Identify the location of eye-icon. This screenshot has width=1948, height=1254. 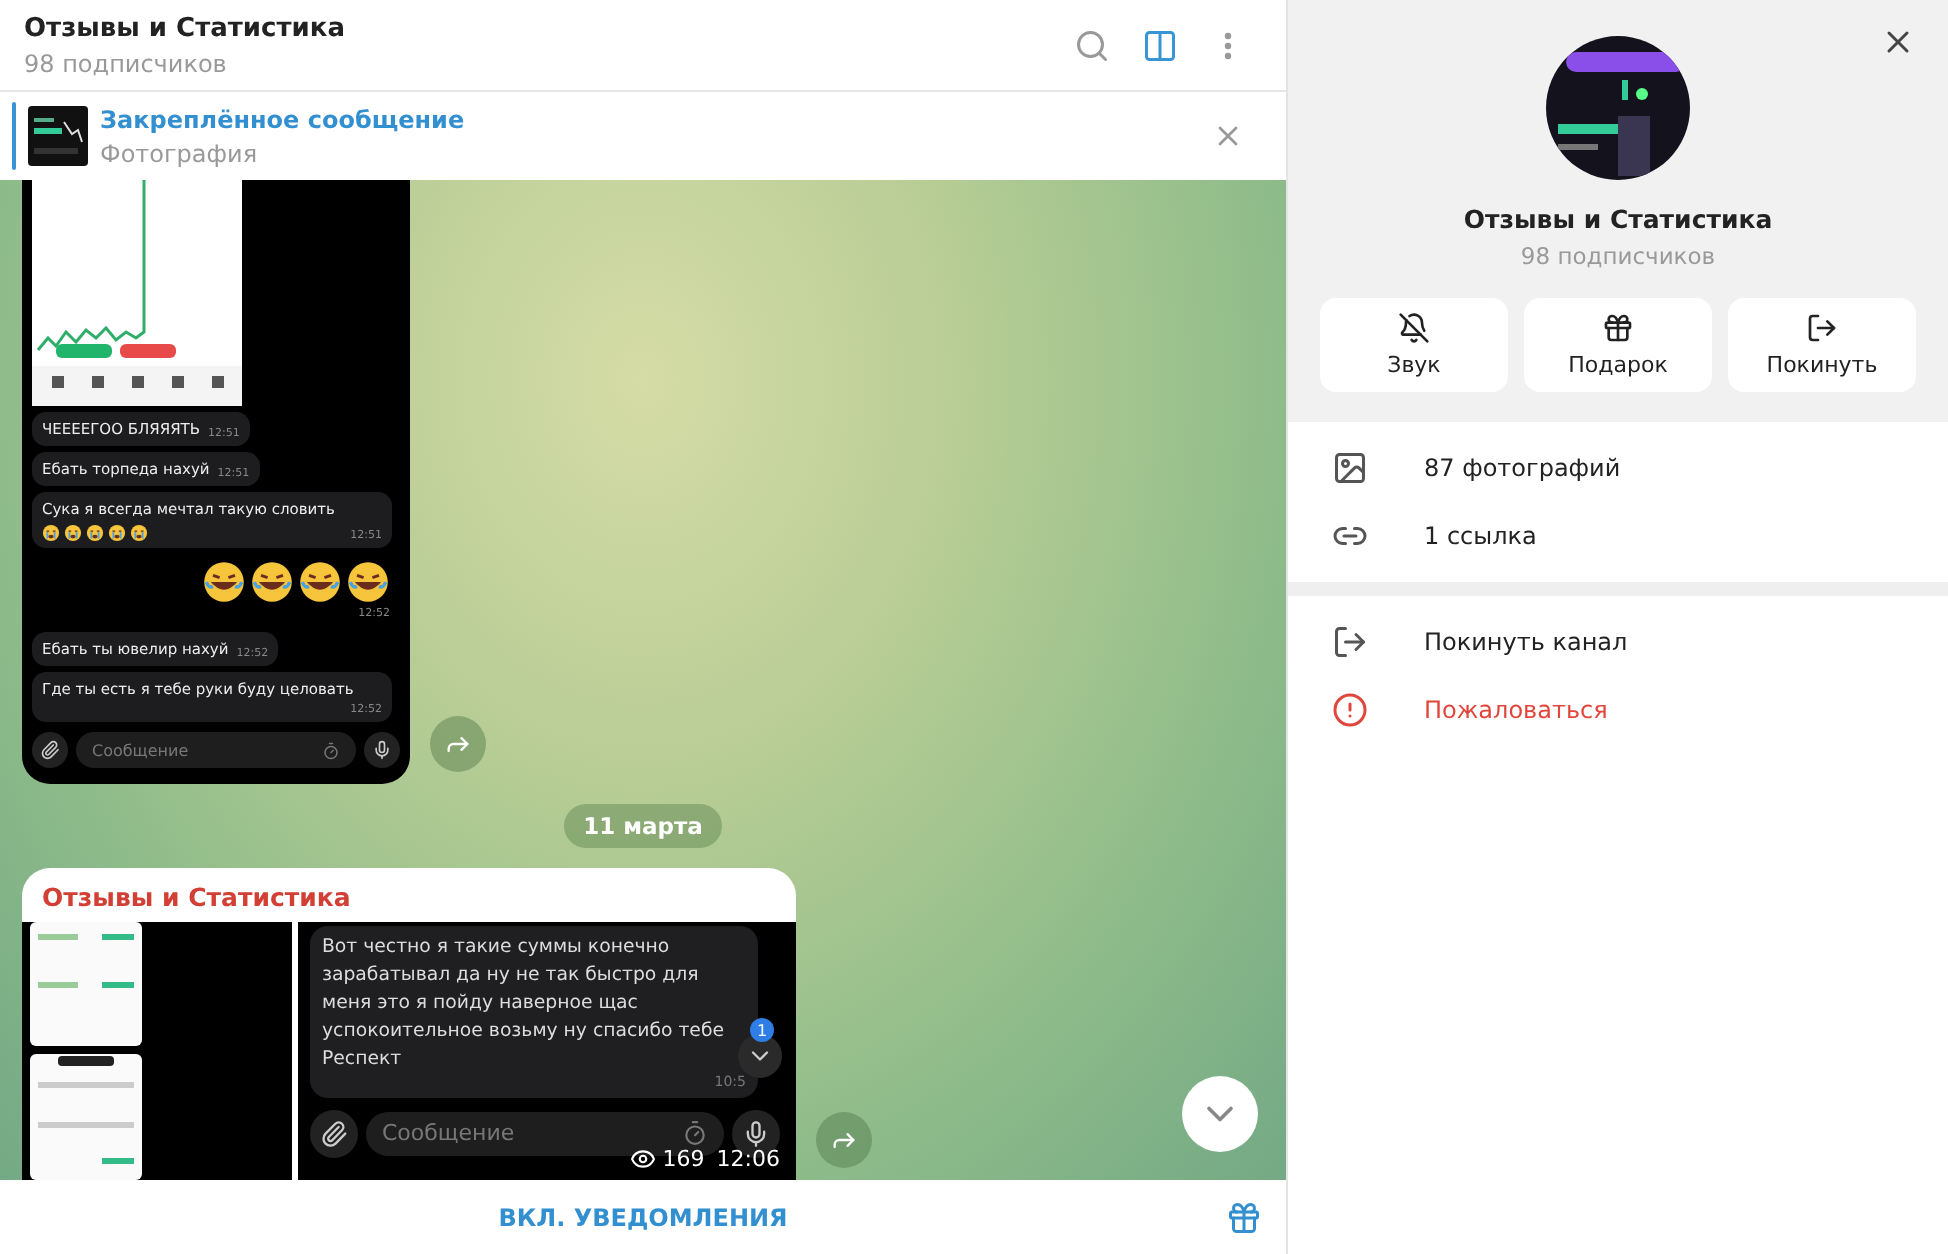
(643, 1159).